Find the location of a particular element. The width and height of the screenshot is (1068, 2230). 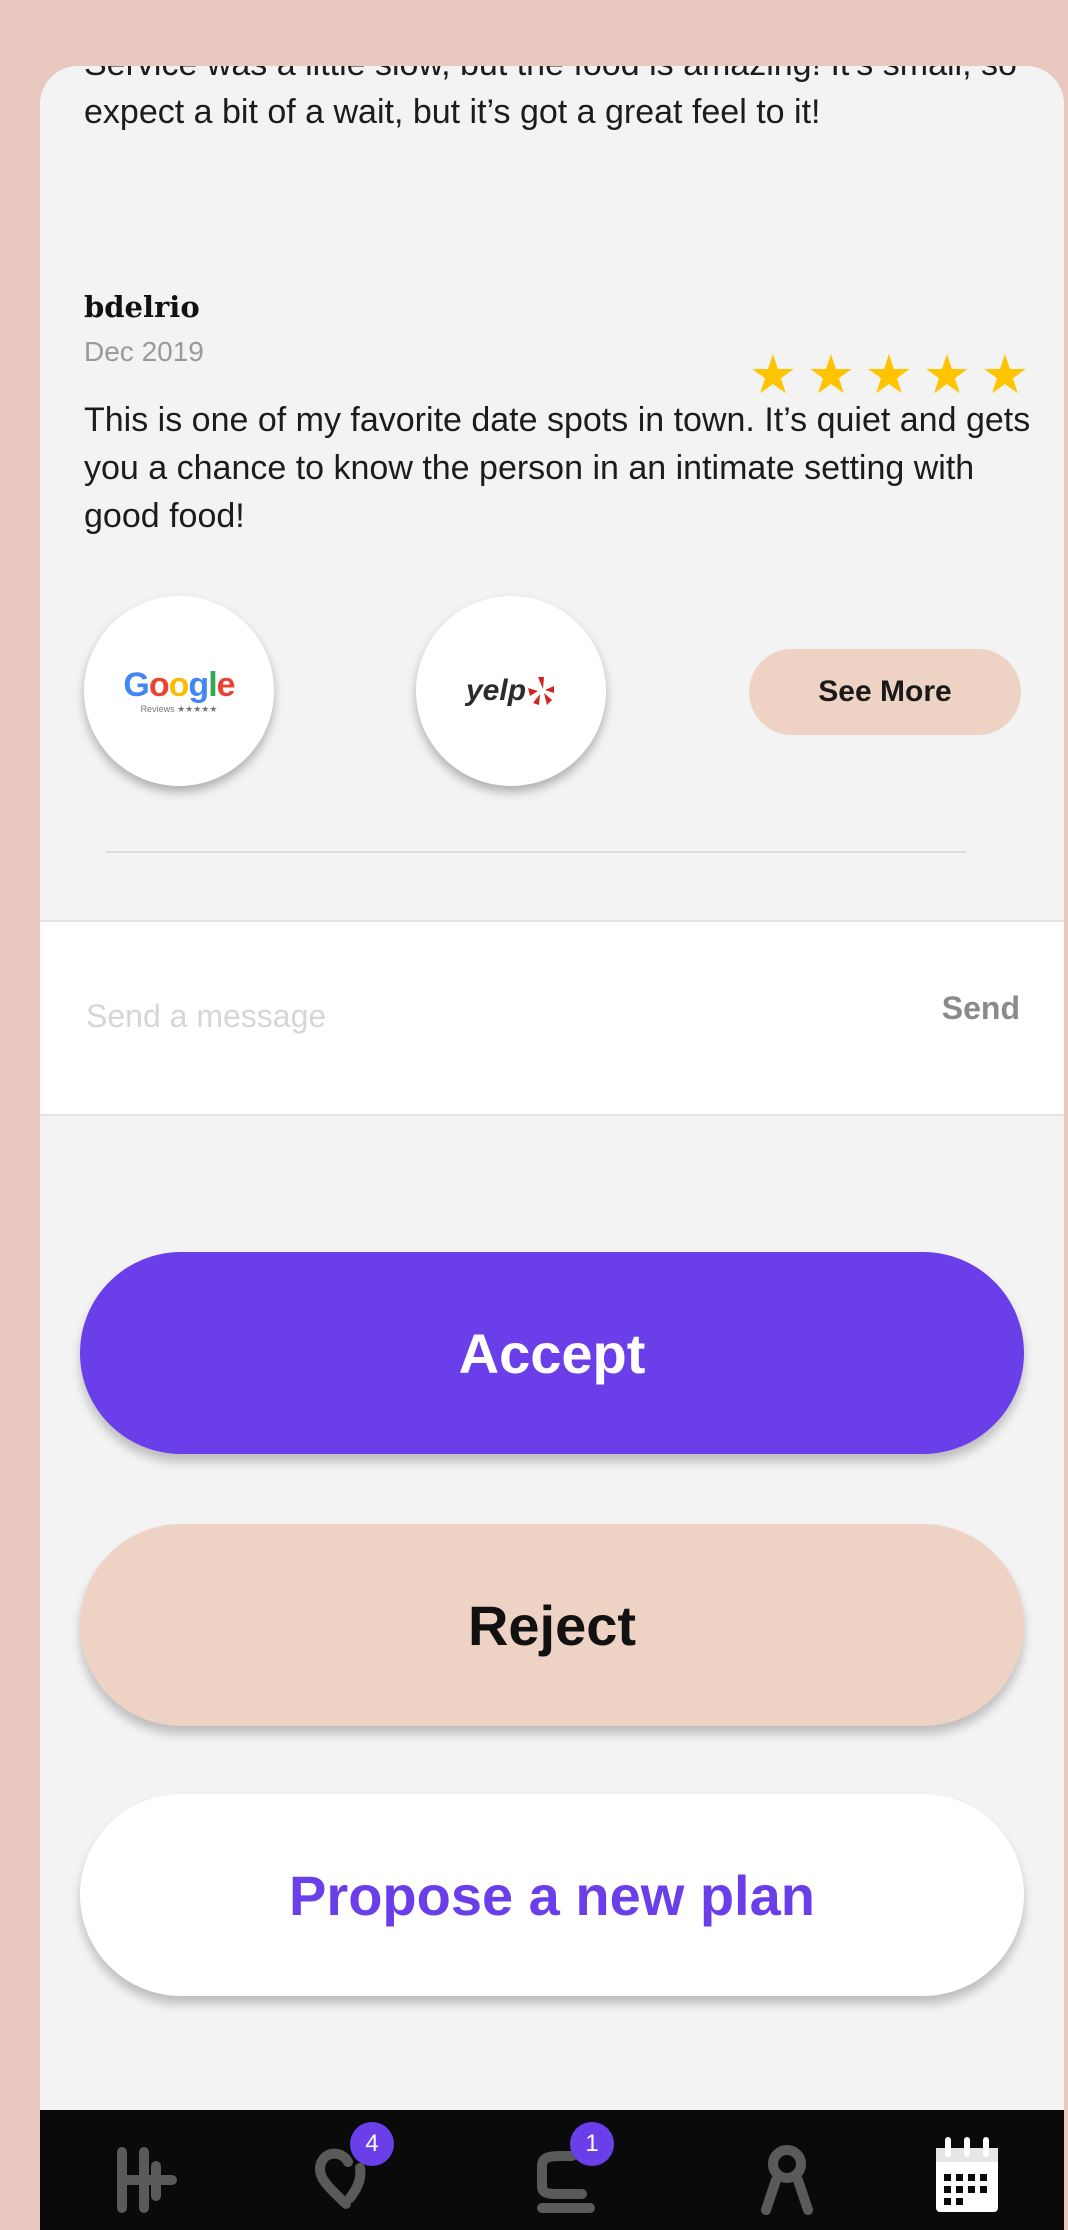

calendar-icon is located at coordinates (967, 2174).